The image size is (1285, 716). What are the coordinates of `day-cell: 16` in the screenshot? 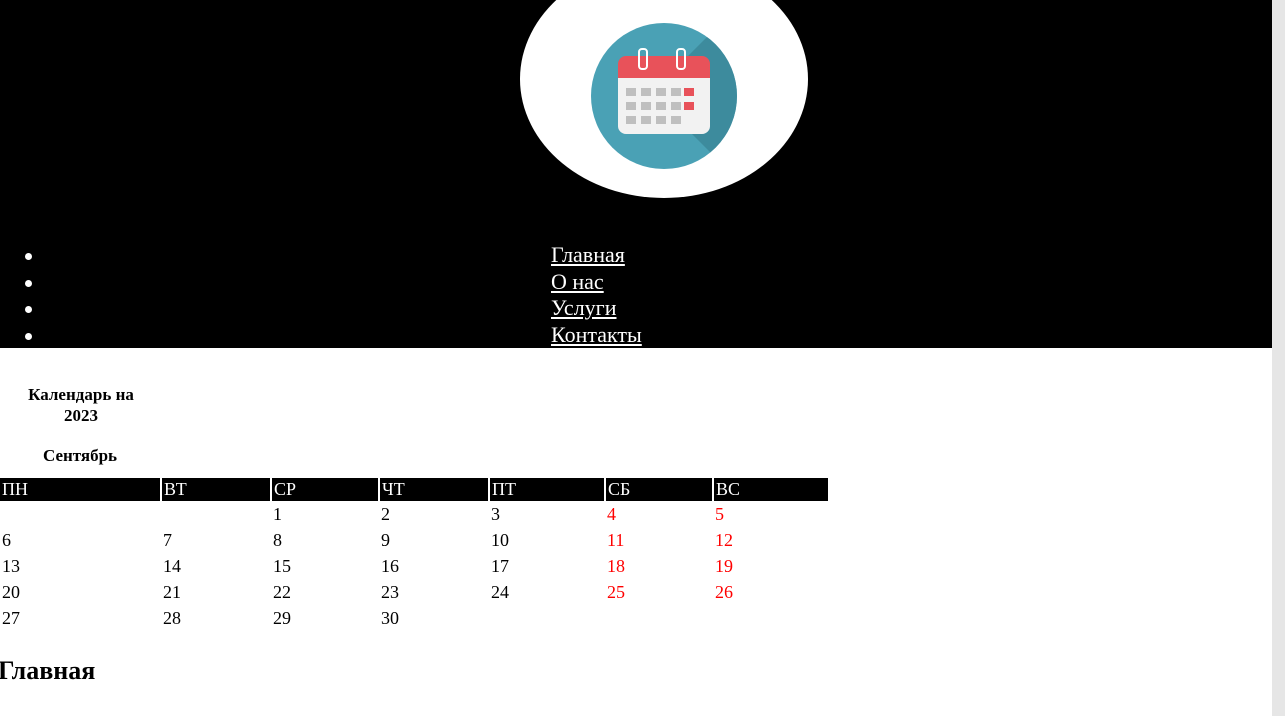 It's located at (390, 565).